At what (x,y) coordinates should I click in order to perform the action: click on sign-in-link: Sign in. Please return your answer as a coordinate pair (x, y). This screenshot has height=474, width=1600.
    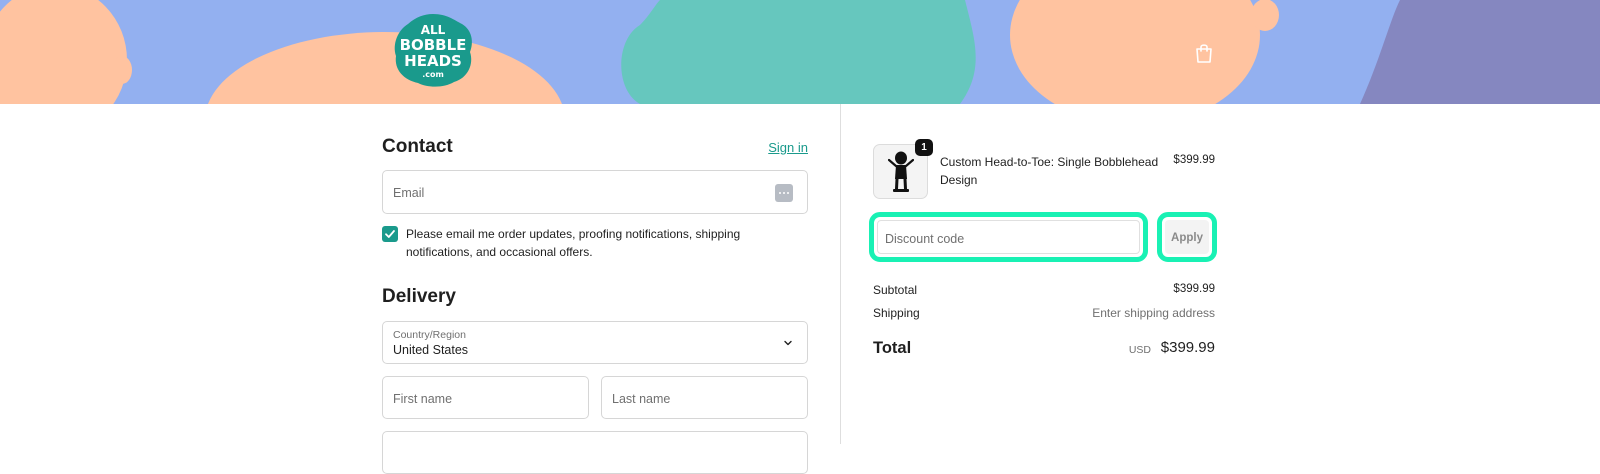
    Looking at the image, I should click on (788, 147).